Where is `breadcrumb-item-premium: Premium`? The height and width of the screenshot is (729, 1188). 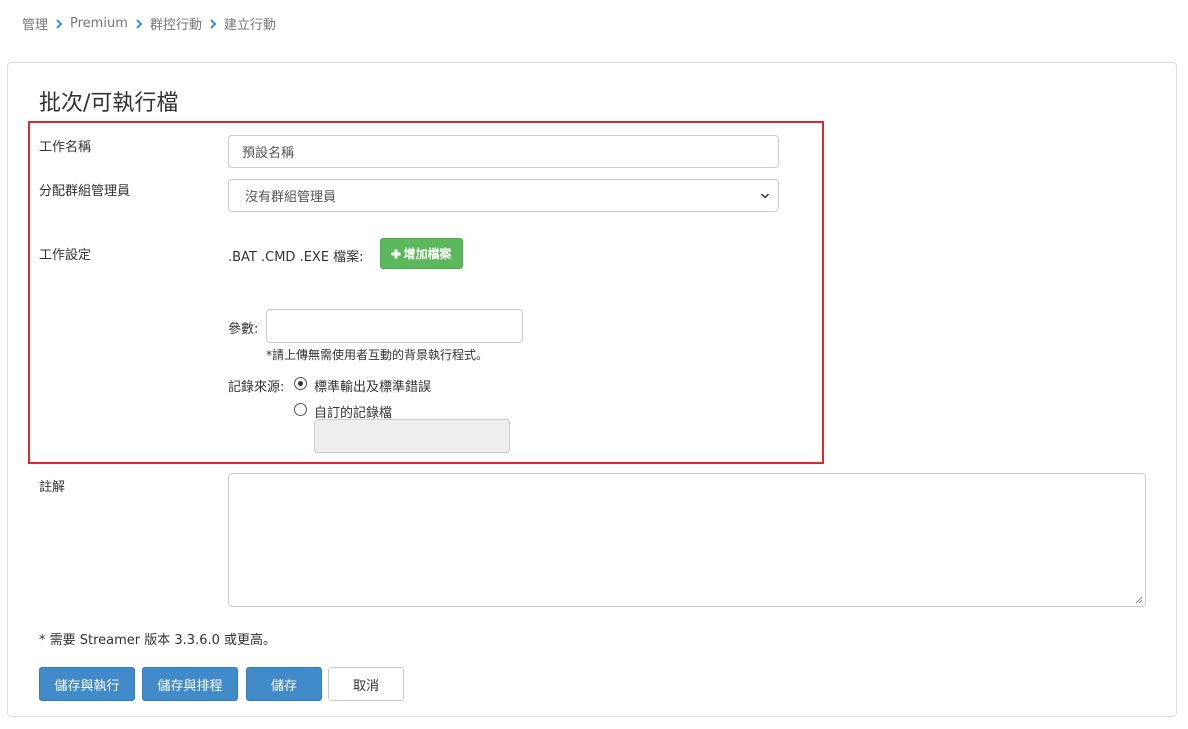 breadcrumb-item-premium: Premium is located at coordinates (99, 23).